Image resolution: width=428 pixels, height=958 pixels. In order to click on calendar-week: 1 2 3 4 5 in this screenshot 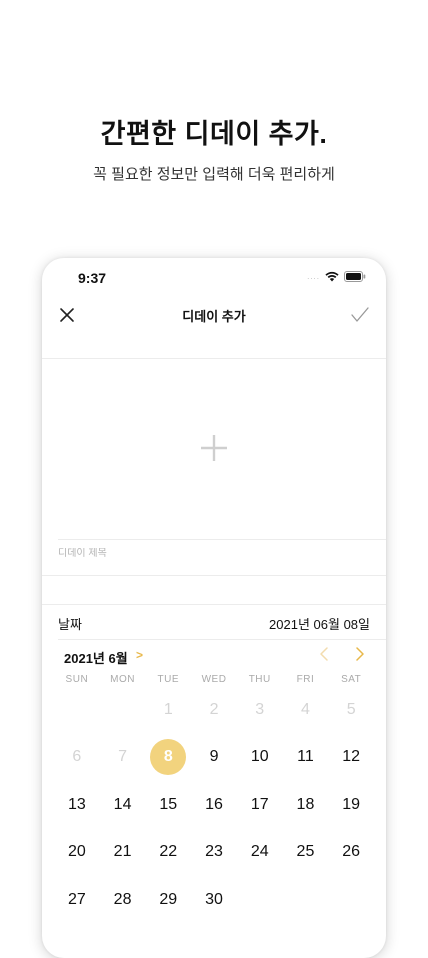, I will do `click(214, 710)`.